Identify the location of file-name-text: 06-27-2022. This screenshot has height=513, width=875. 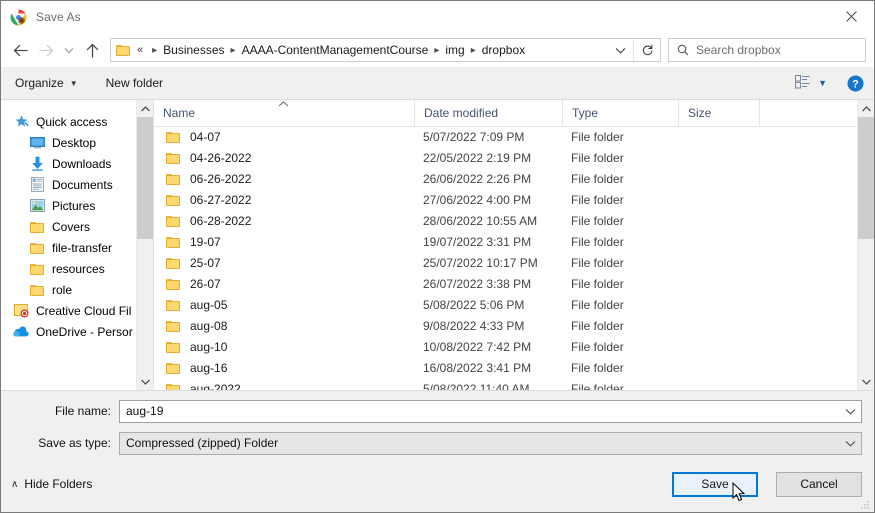
(221, 199).